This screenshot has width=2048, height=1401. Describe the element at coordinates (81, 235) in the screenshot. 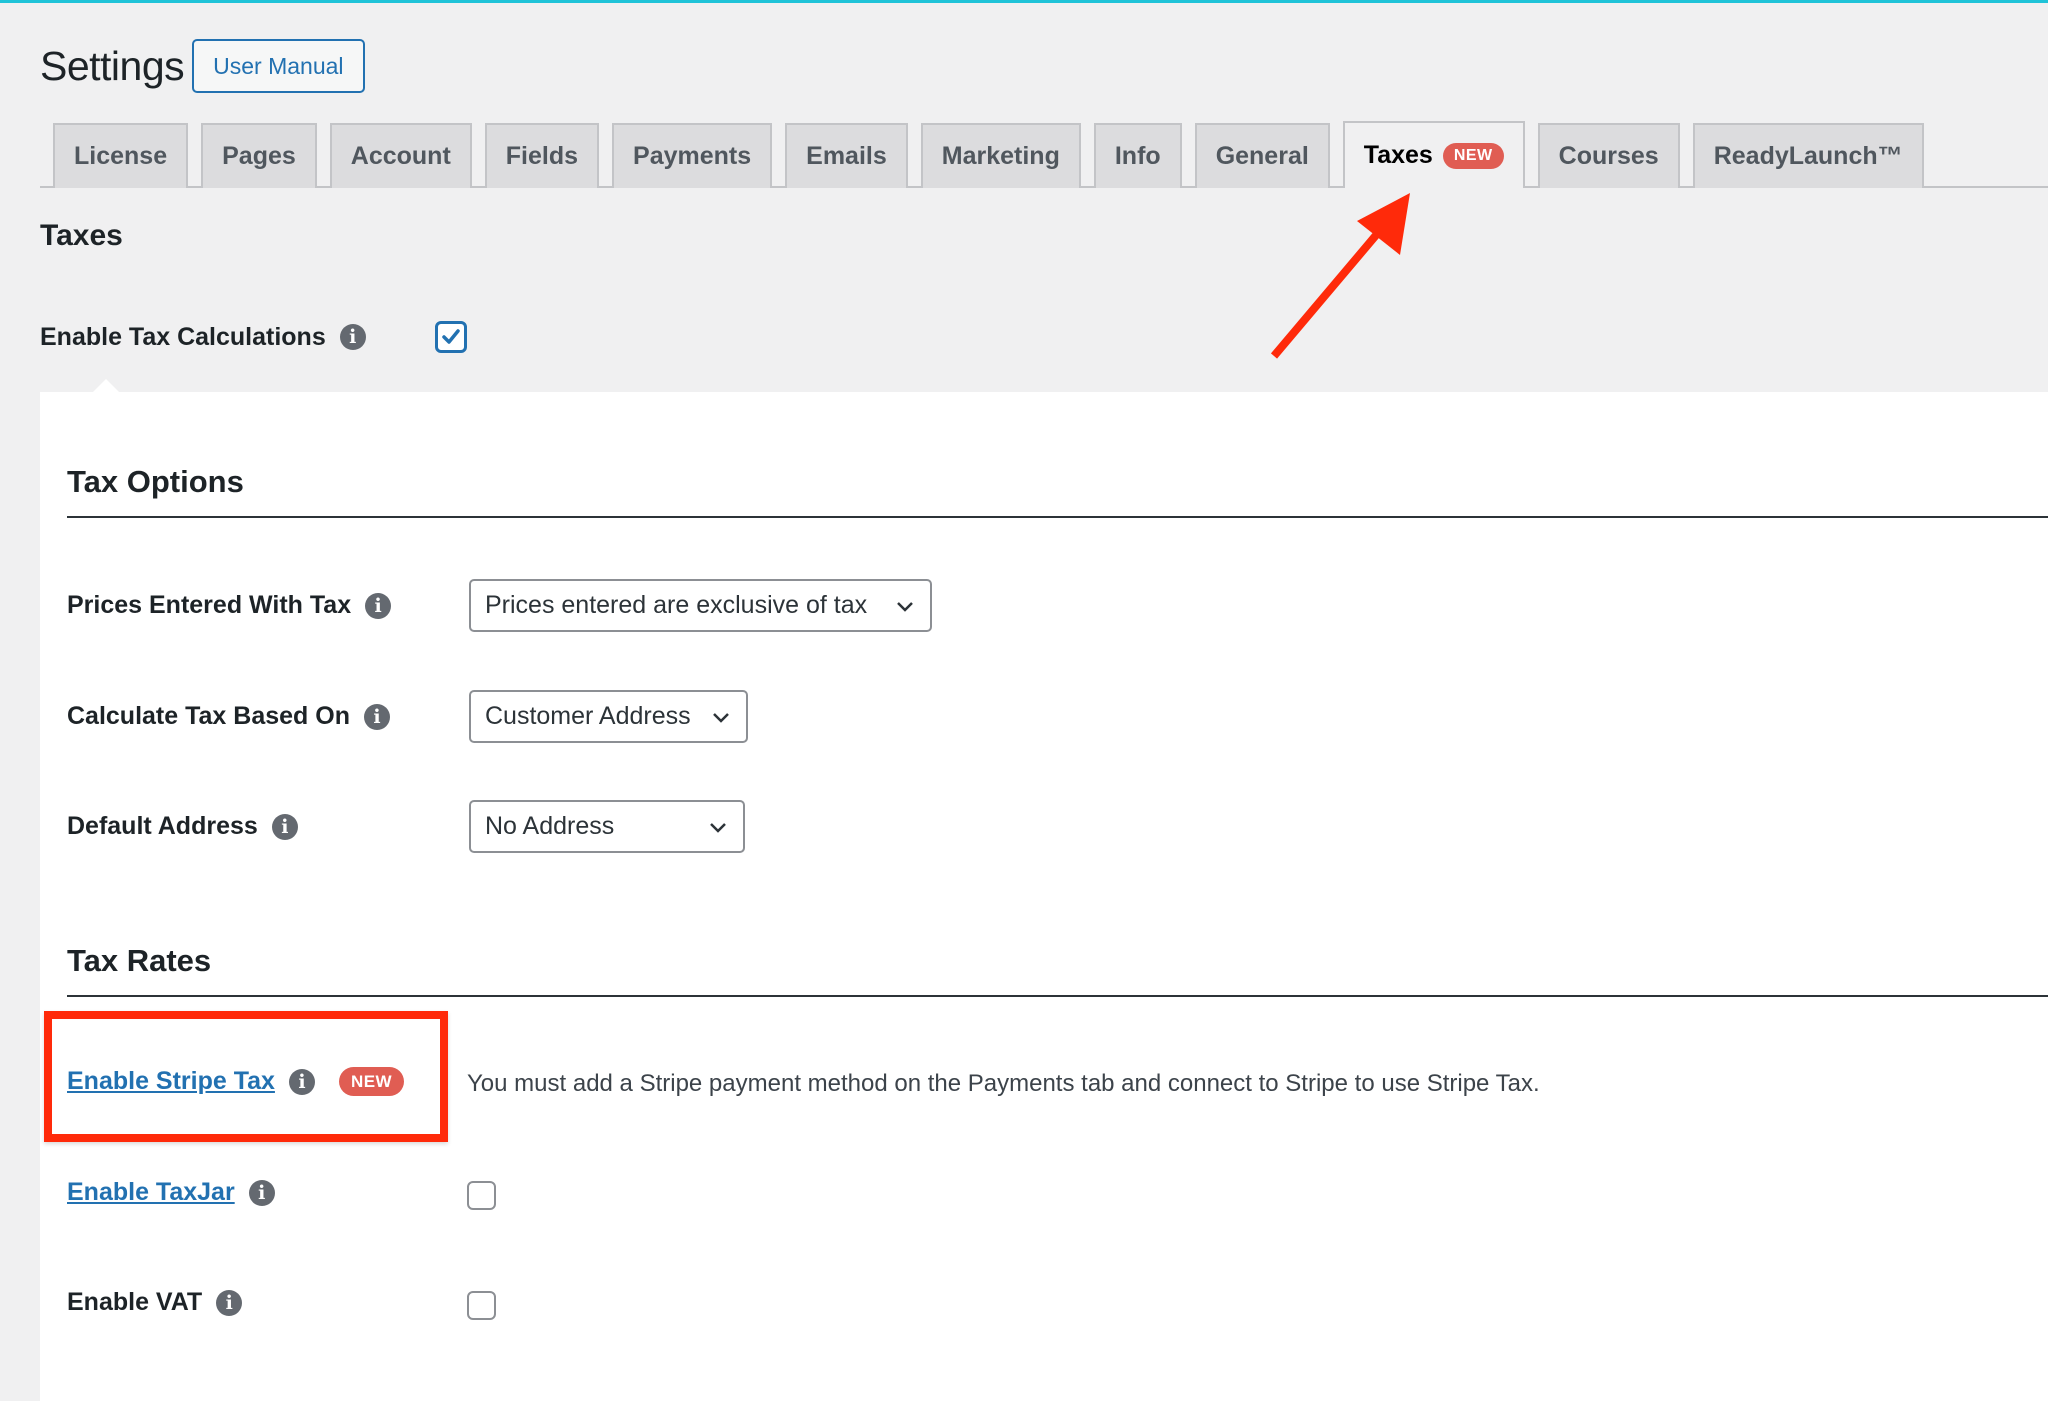

I see `section-title: Taxes` at that location.